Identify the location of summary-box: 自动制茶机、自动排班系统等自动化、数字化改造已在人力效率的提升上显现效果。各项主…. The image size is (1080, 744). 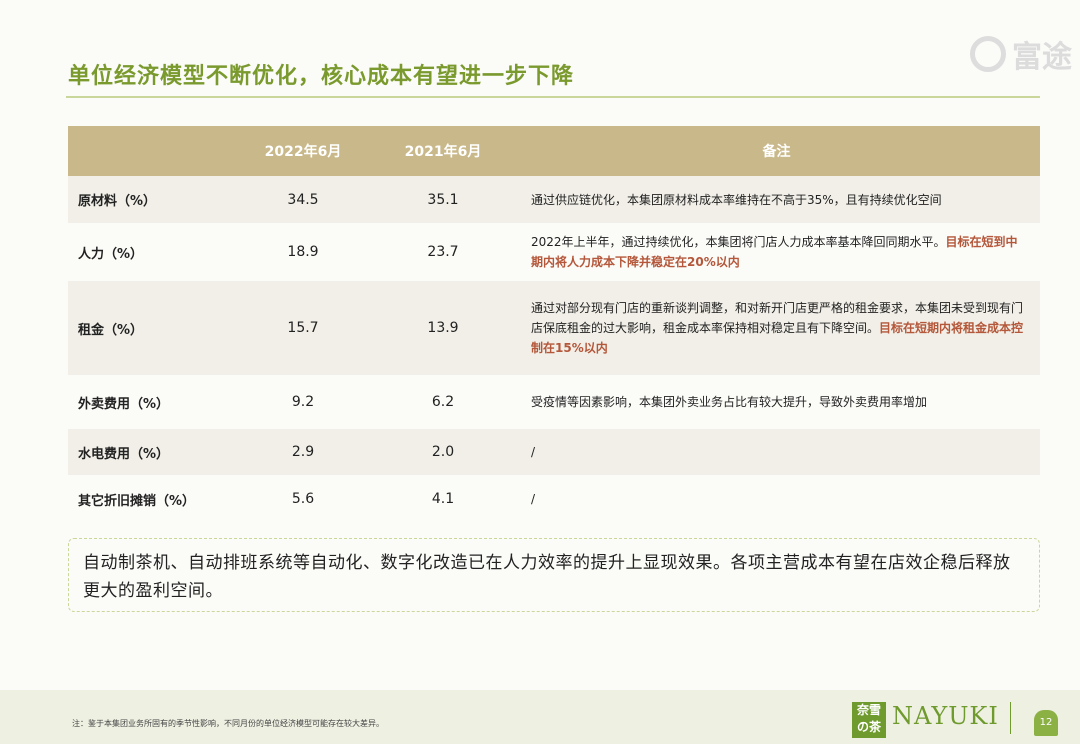
(554, 575).